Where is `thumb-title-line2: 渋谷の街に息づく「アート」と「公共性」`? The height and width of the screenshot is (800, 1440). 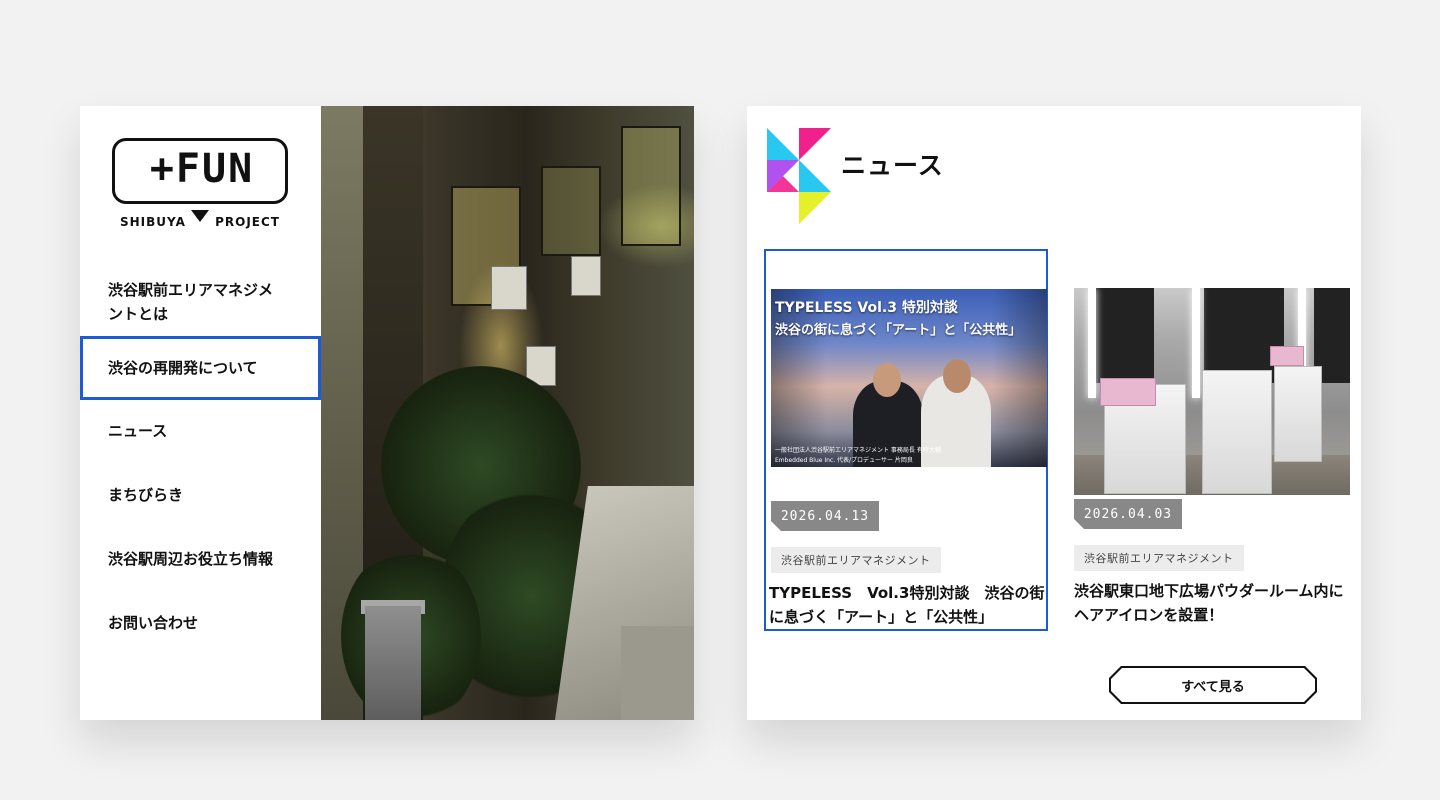
thumb-title-line2: 渋谷の街に息づく「アート」と「公共性」 is located at coordinates (898, 330).